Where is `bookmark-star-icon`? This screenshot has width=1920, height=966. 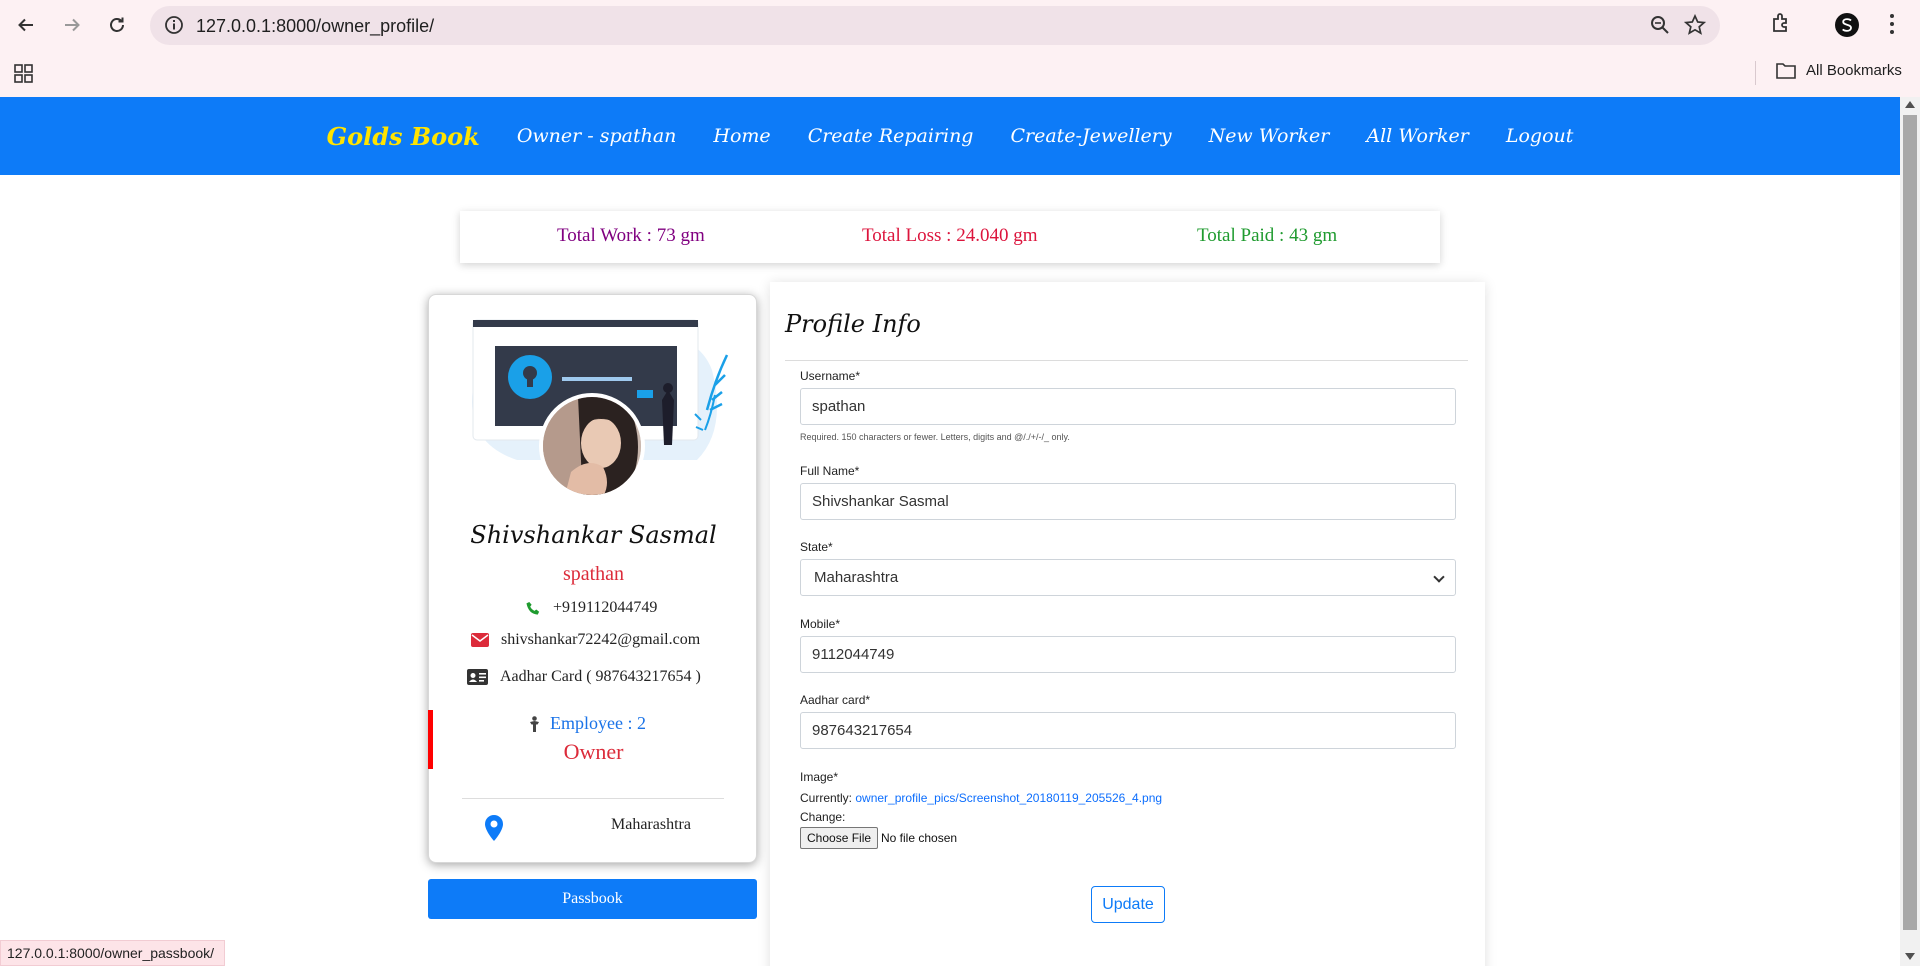
bookmark-star-icon is located at coordinates (1695, 25).